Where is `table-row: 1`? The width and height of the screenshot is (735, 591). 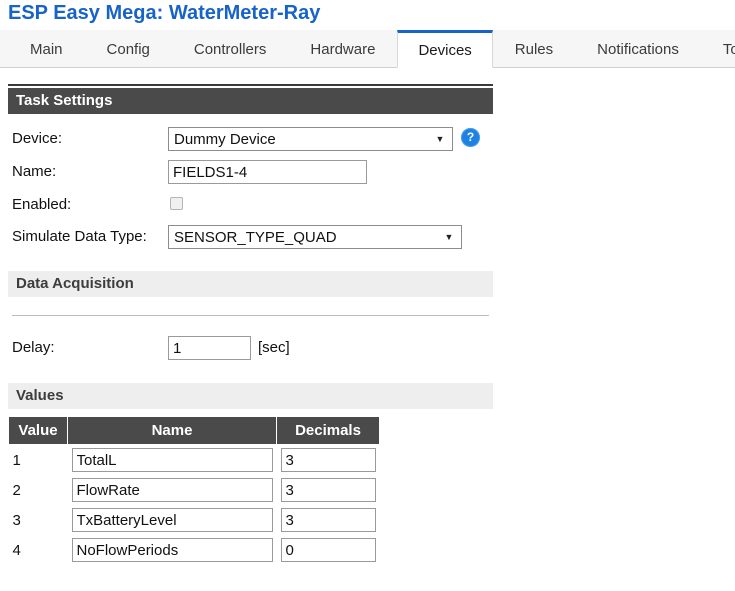
table-row: 1 is located at coordinates (194, 460).